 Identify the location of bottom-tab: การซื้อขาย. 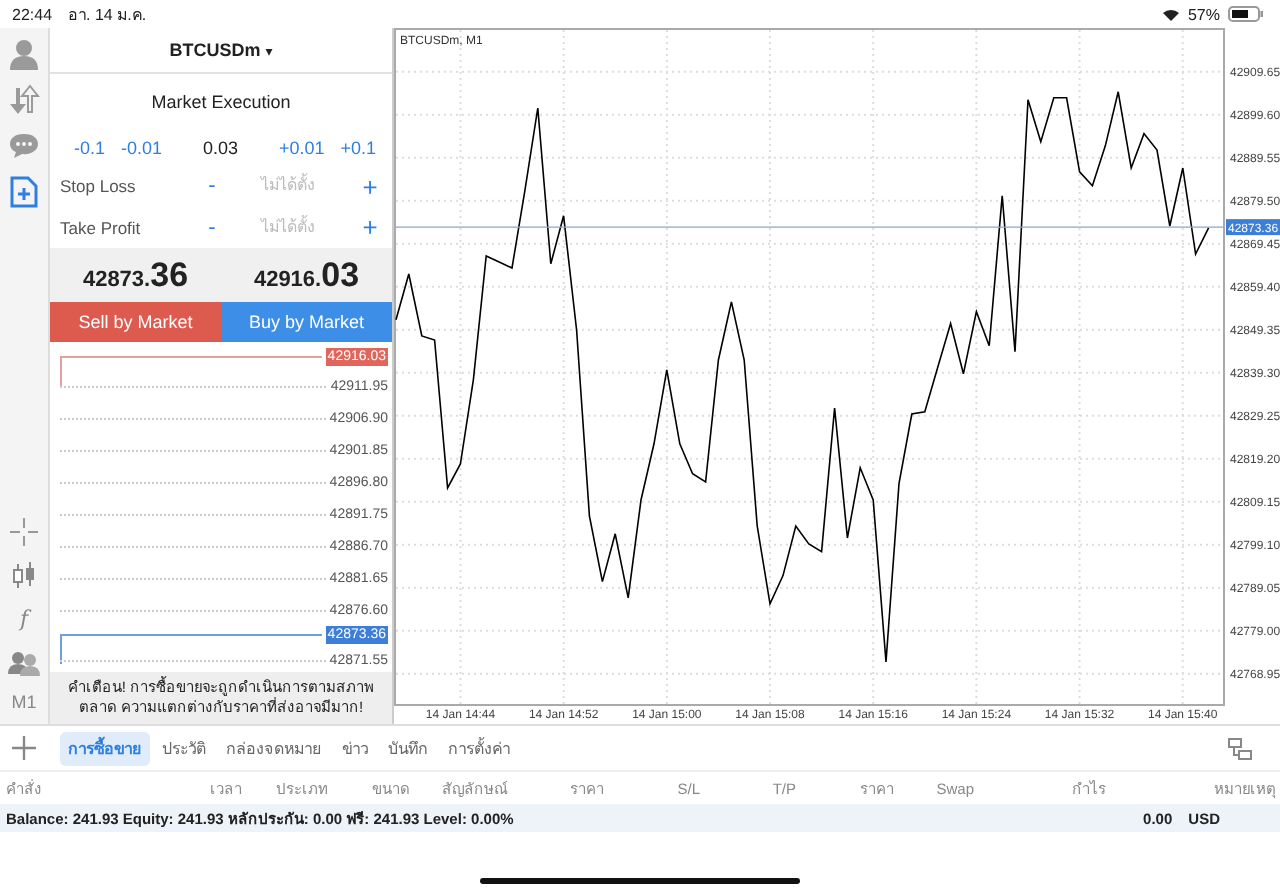
(105, 748).